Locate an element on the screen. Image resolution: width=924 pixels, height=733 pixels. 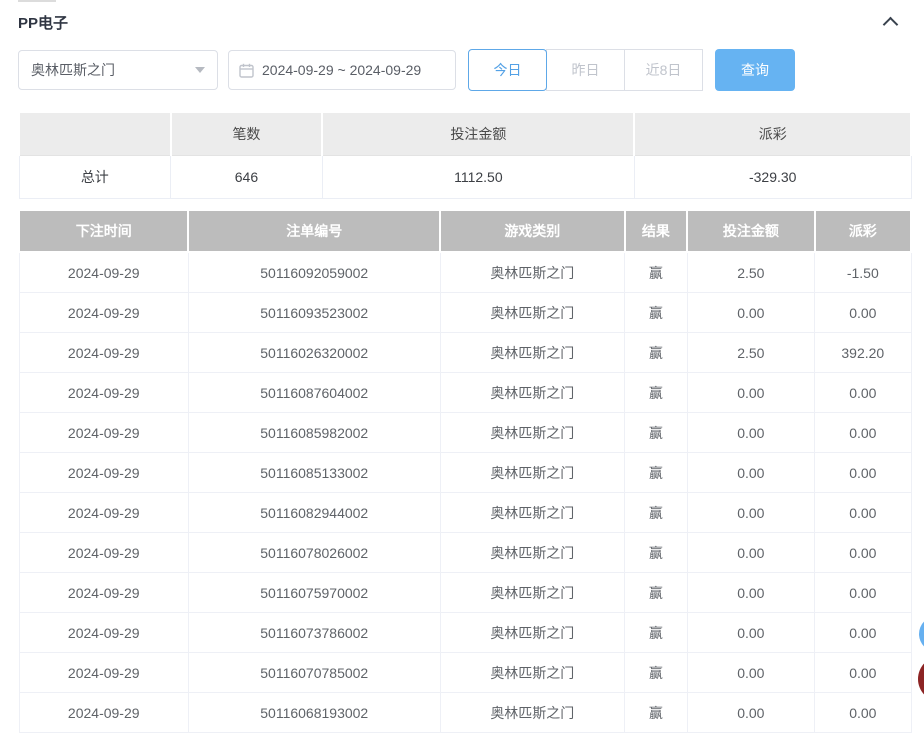
summary-header-bet-amount: 投注金额 is located at coordinates (478, 133).